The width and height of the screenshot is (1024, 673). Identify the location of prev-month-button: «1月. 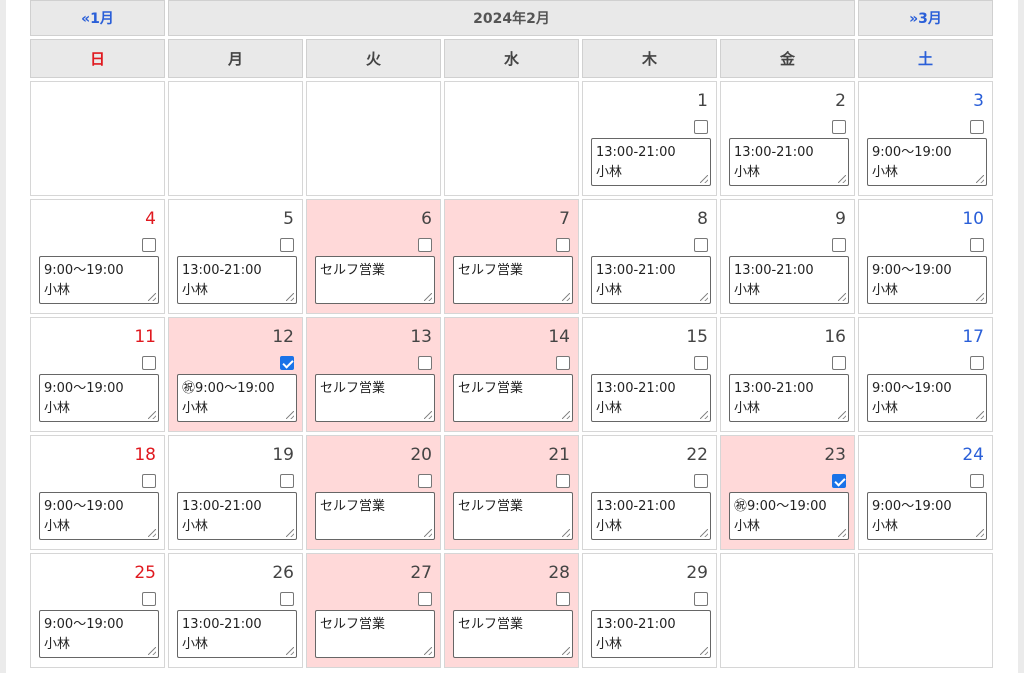
(97, 18).